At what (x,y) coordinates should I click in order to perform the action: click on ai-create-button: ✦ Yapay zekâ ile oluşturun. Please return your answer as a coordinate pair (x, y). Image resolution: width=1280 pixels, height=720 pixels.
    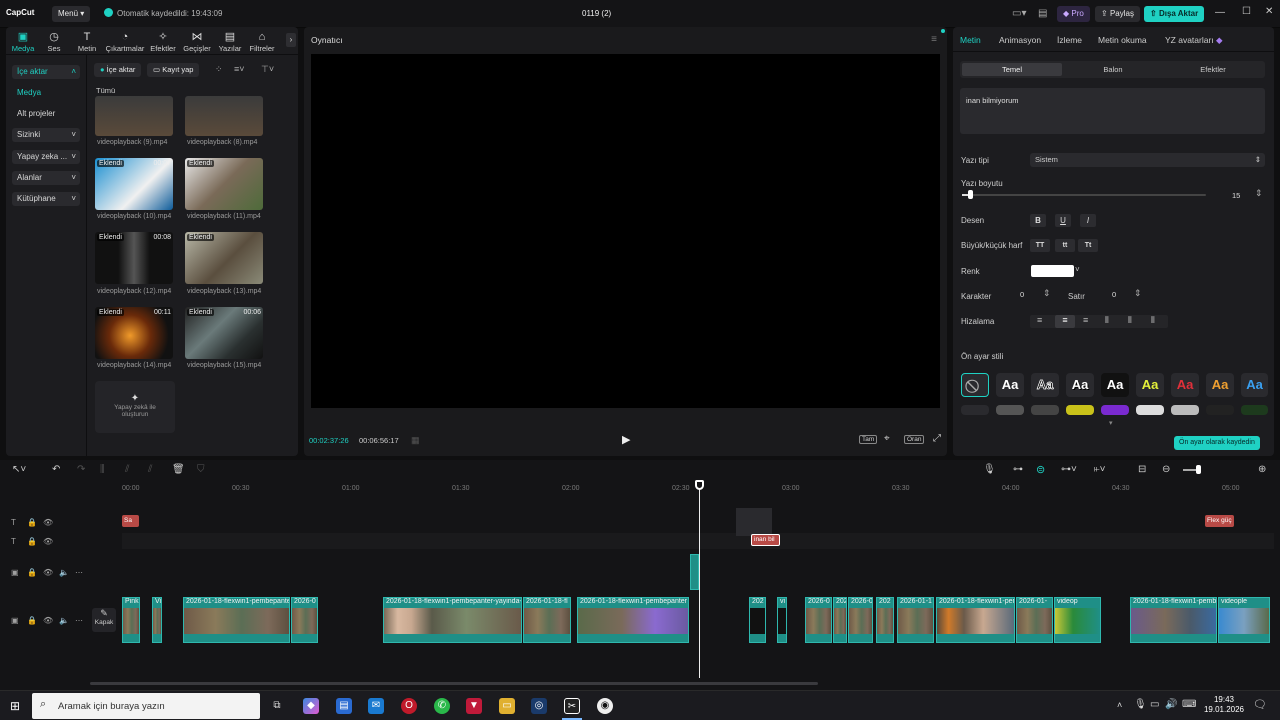
    Looking at the image, I should click on (135, 407).